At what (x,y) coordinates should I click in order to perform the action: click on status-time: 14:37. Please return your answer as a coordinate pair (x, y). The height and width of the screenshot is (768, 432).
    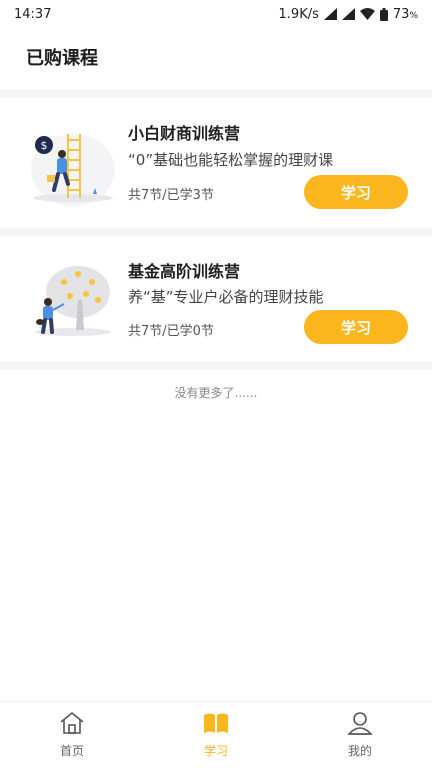
    Looking at the image, I should click on (33, 14).